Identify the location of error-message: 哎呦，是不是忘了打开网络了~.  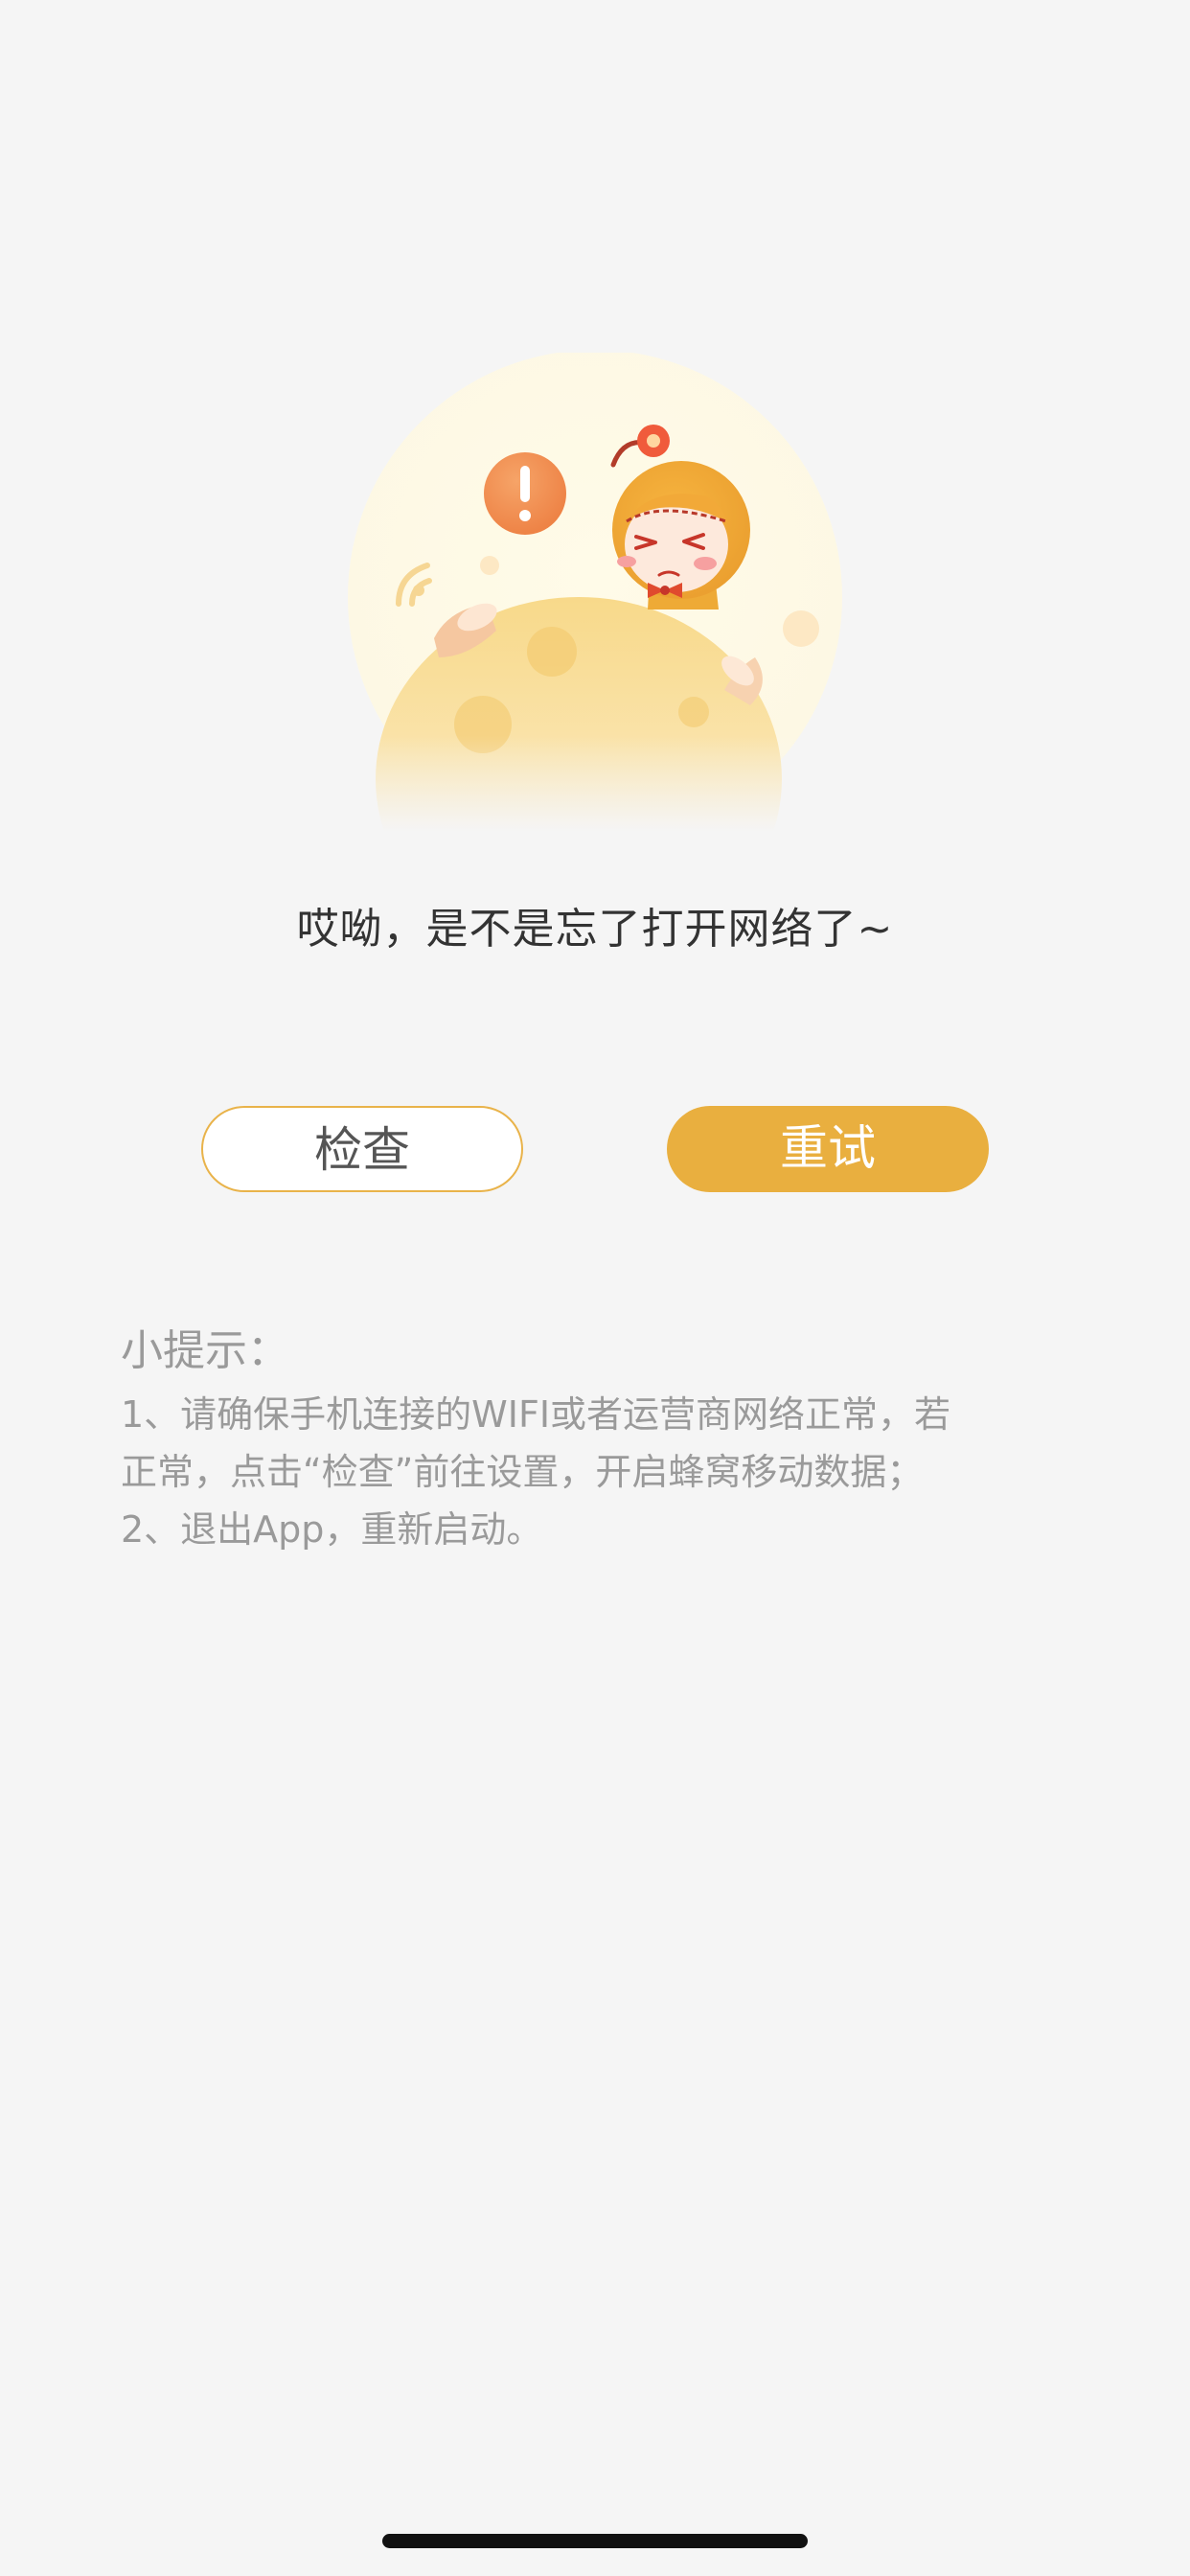
(595, 929).